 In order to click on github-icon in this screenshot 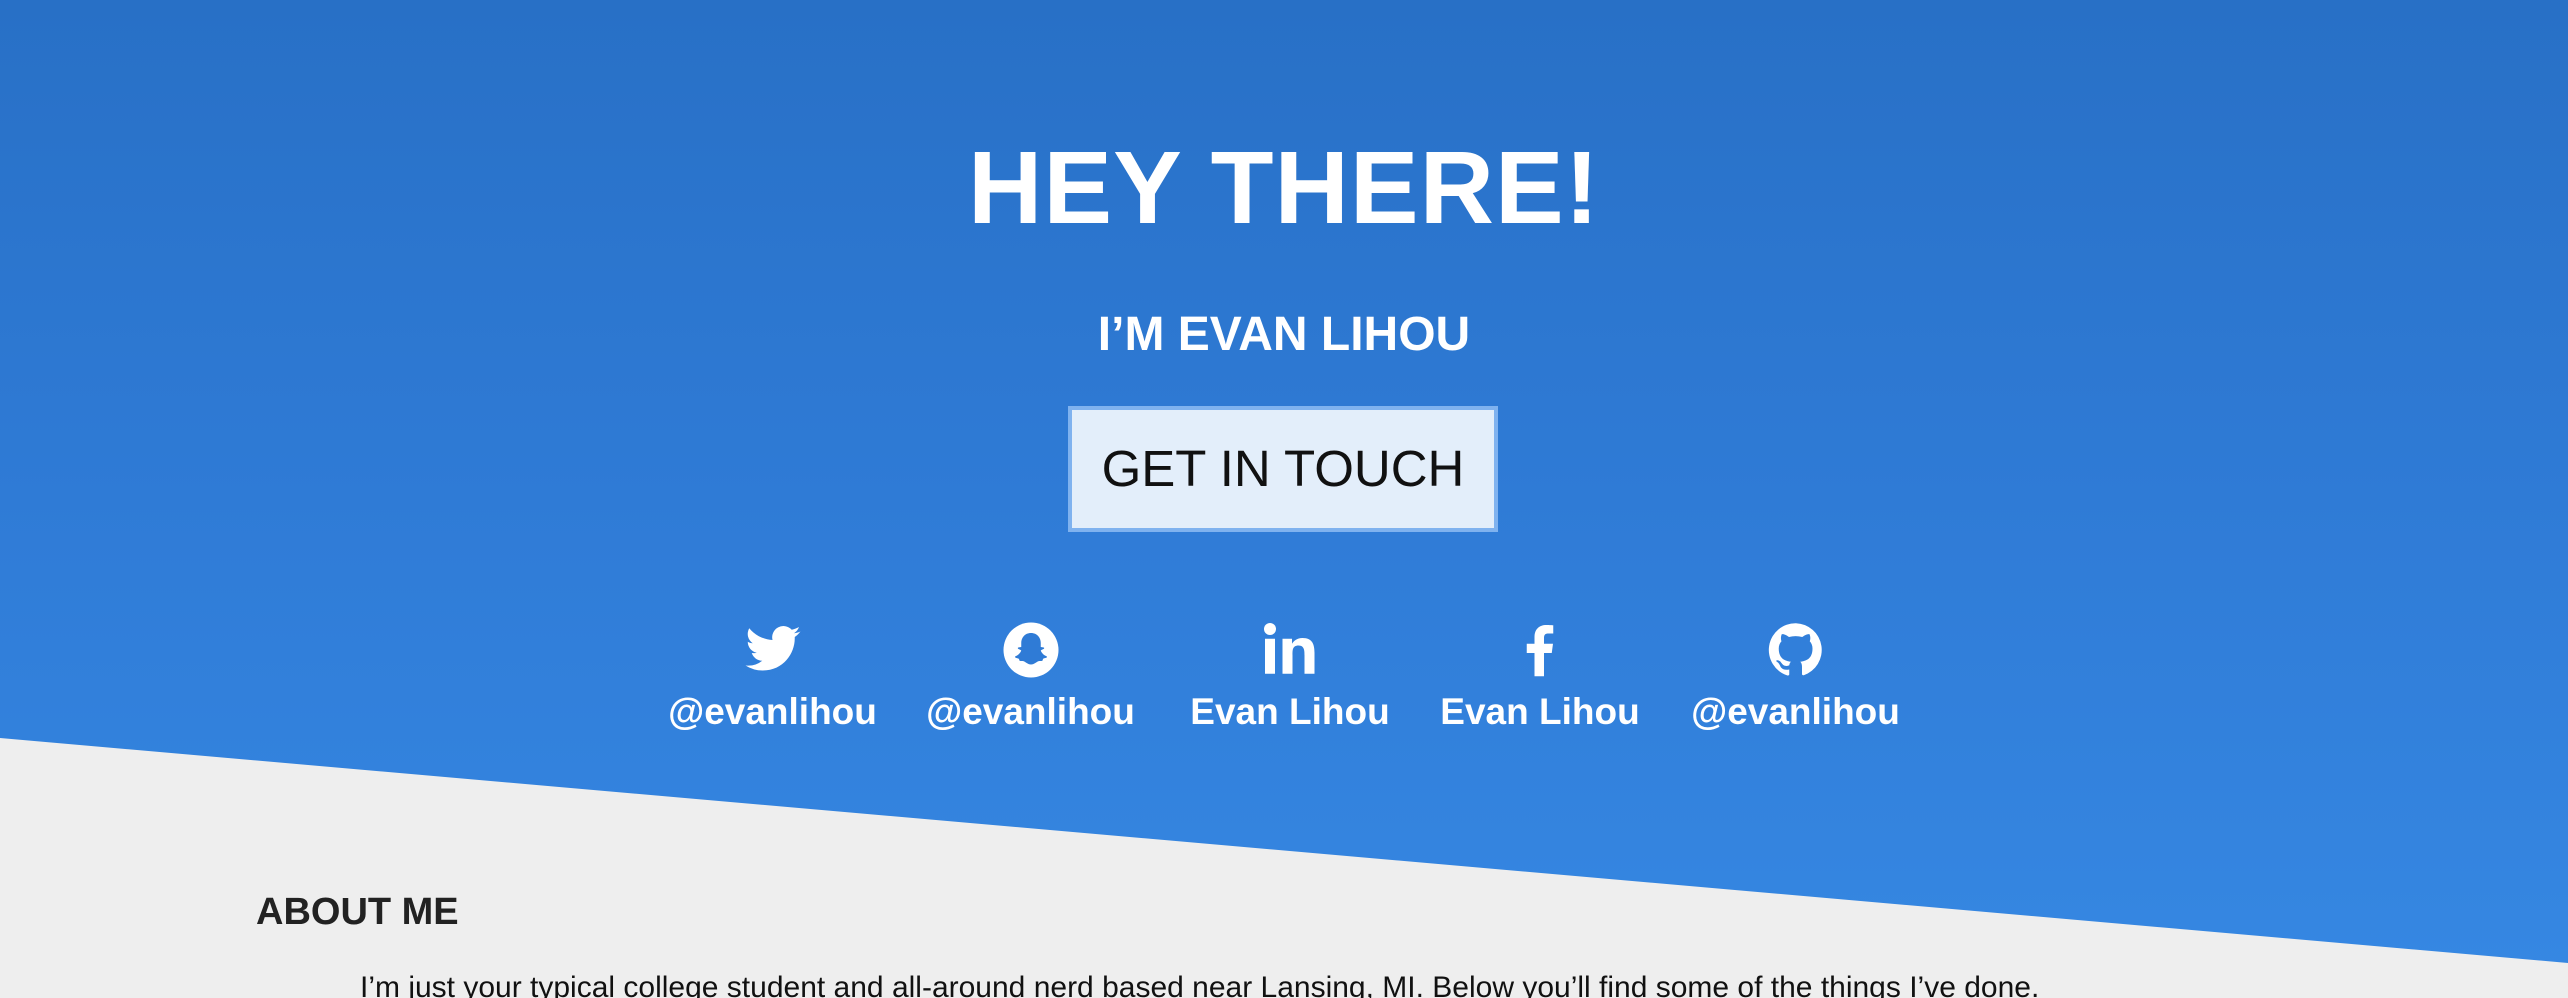, I will do `click(1795, 649)`.